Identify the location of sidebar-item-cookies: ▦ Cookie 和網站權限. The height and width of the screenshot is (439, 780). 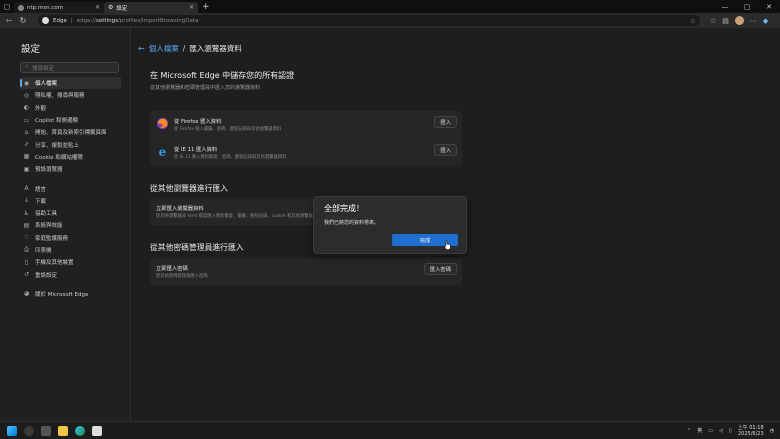
(70, 157).